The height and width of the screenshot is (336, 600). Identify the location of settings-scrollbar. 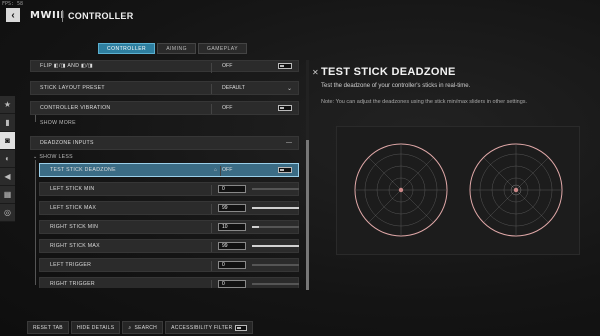
(307, 175).